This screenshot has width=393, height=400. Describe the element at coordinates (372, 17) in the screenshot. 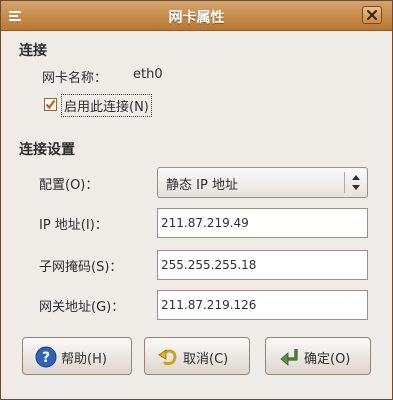

I see `close-icon` at that location.